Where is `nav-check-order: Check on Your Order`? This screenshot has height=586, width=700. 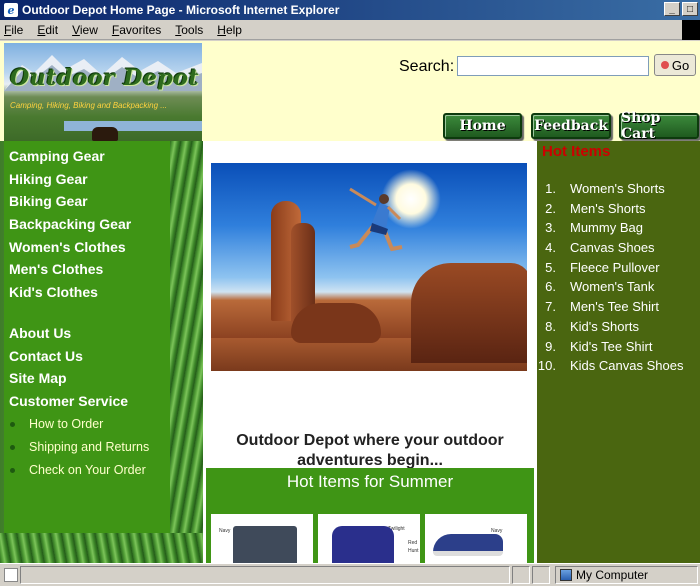 nav-check-order: Check on Your Order is located at coordinates (89, 470).